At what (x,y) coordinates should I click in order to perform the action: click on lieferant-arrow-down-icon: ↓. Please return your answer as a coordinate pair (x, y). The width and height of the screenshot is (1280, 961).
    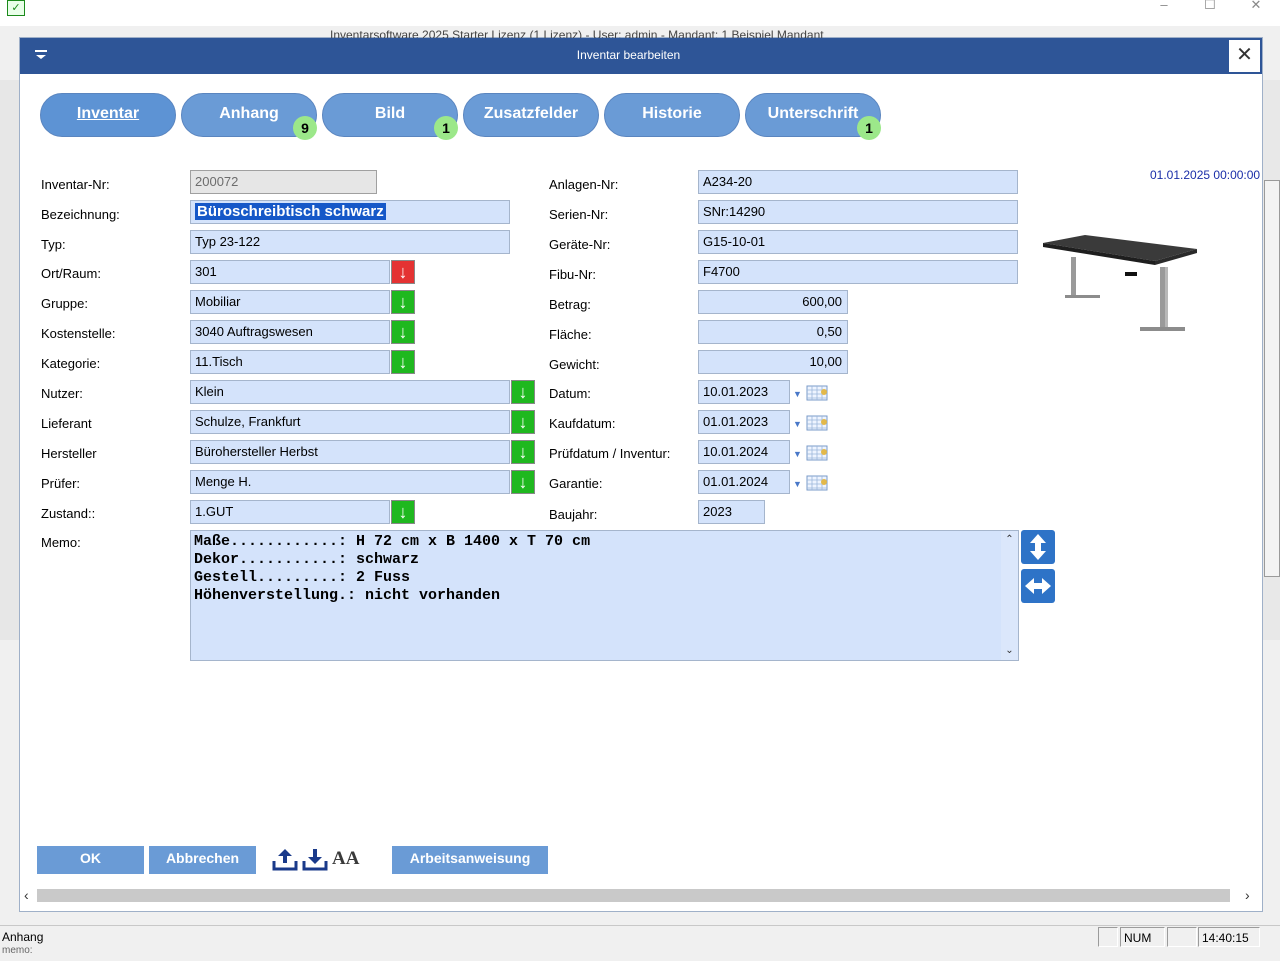
    Looking at the image, I should click on (523, 422).